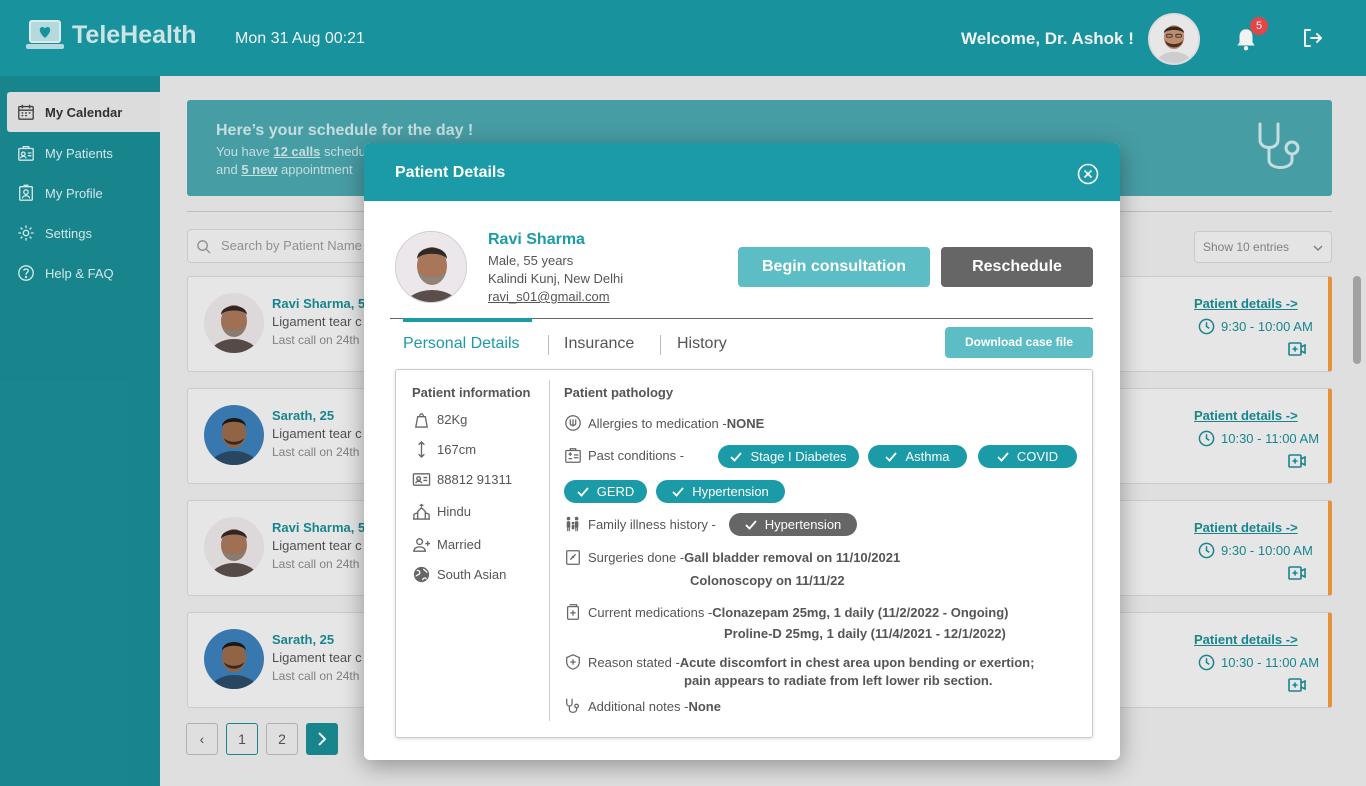 The height and width of the screenshot is (786, 1366). What do you see at coordinates (599, 344) in the screenshot?
I see `tab-insurance: Insurance` at bounding box center [599, 344].